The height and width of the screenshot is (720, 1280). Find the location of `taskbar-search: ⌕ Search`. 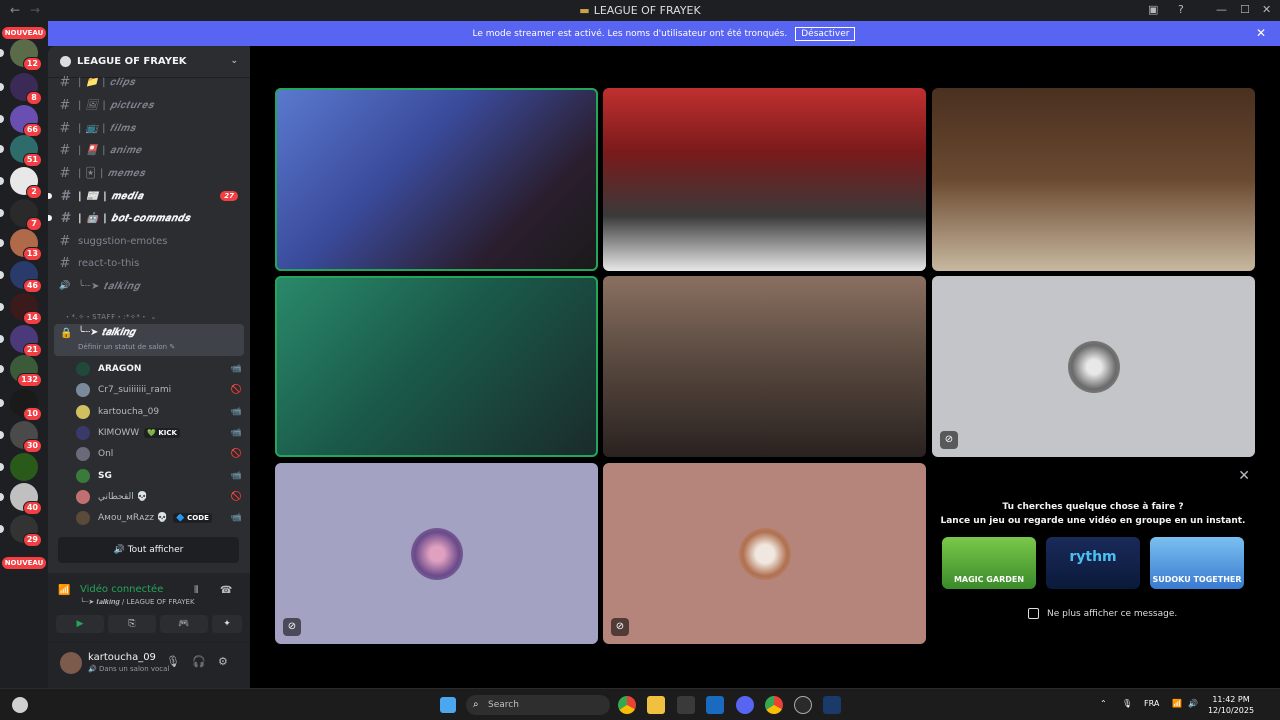

taskbar-search: ⌕ Search is located at coordinates (538, 705).